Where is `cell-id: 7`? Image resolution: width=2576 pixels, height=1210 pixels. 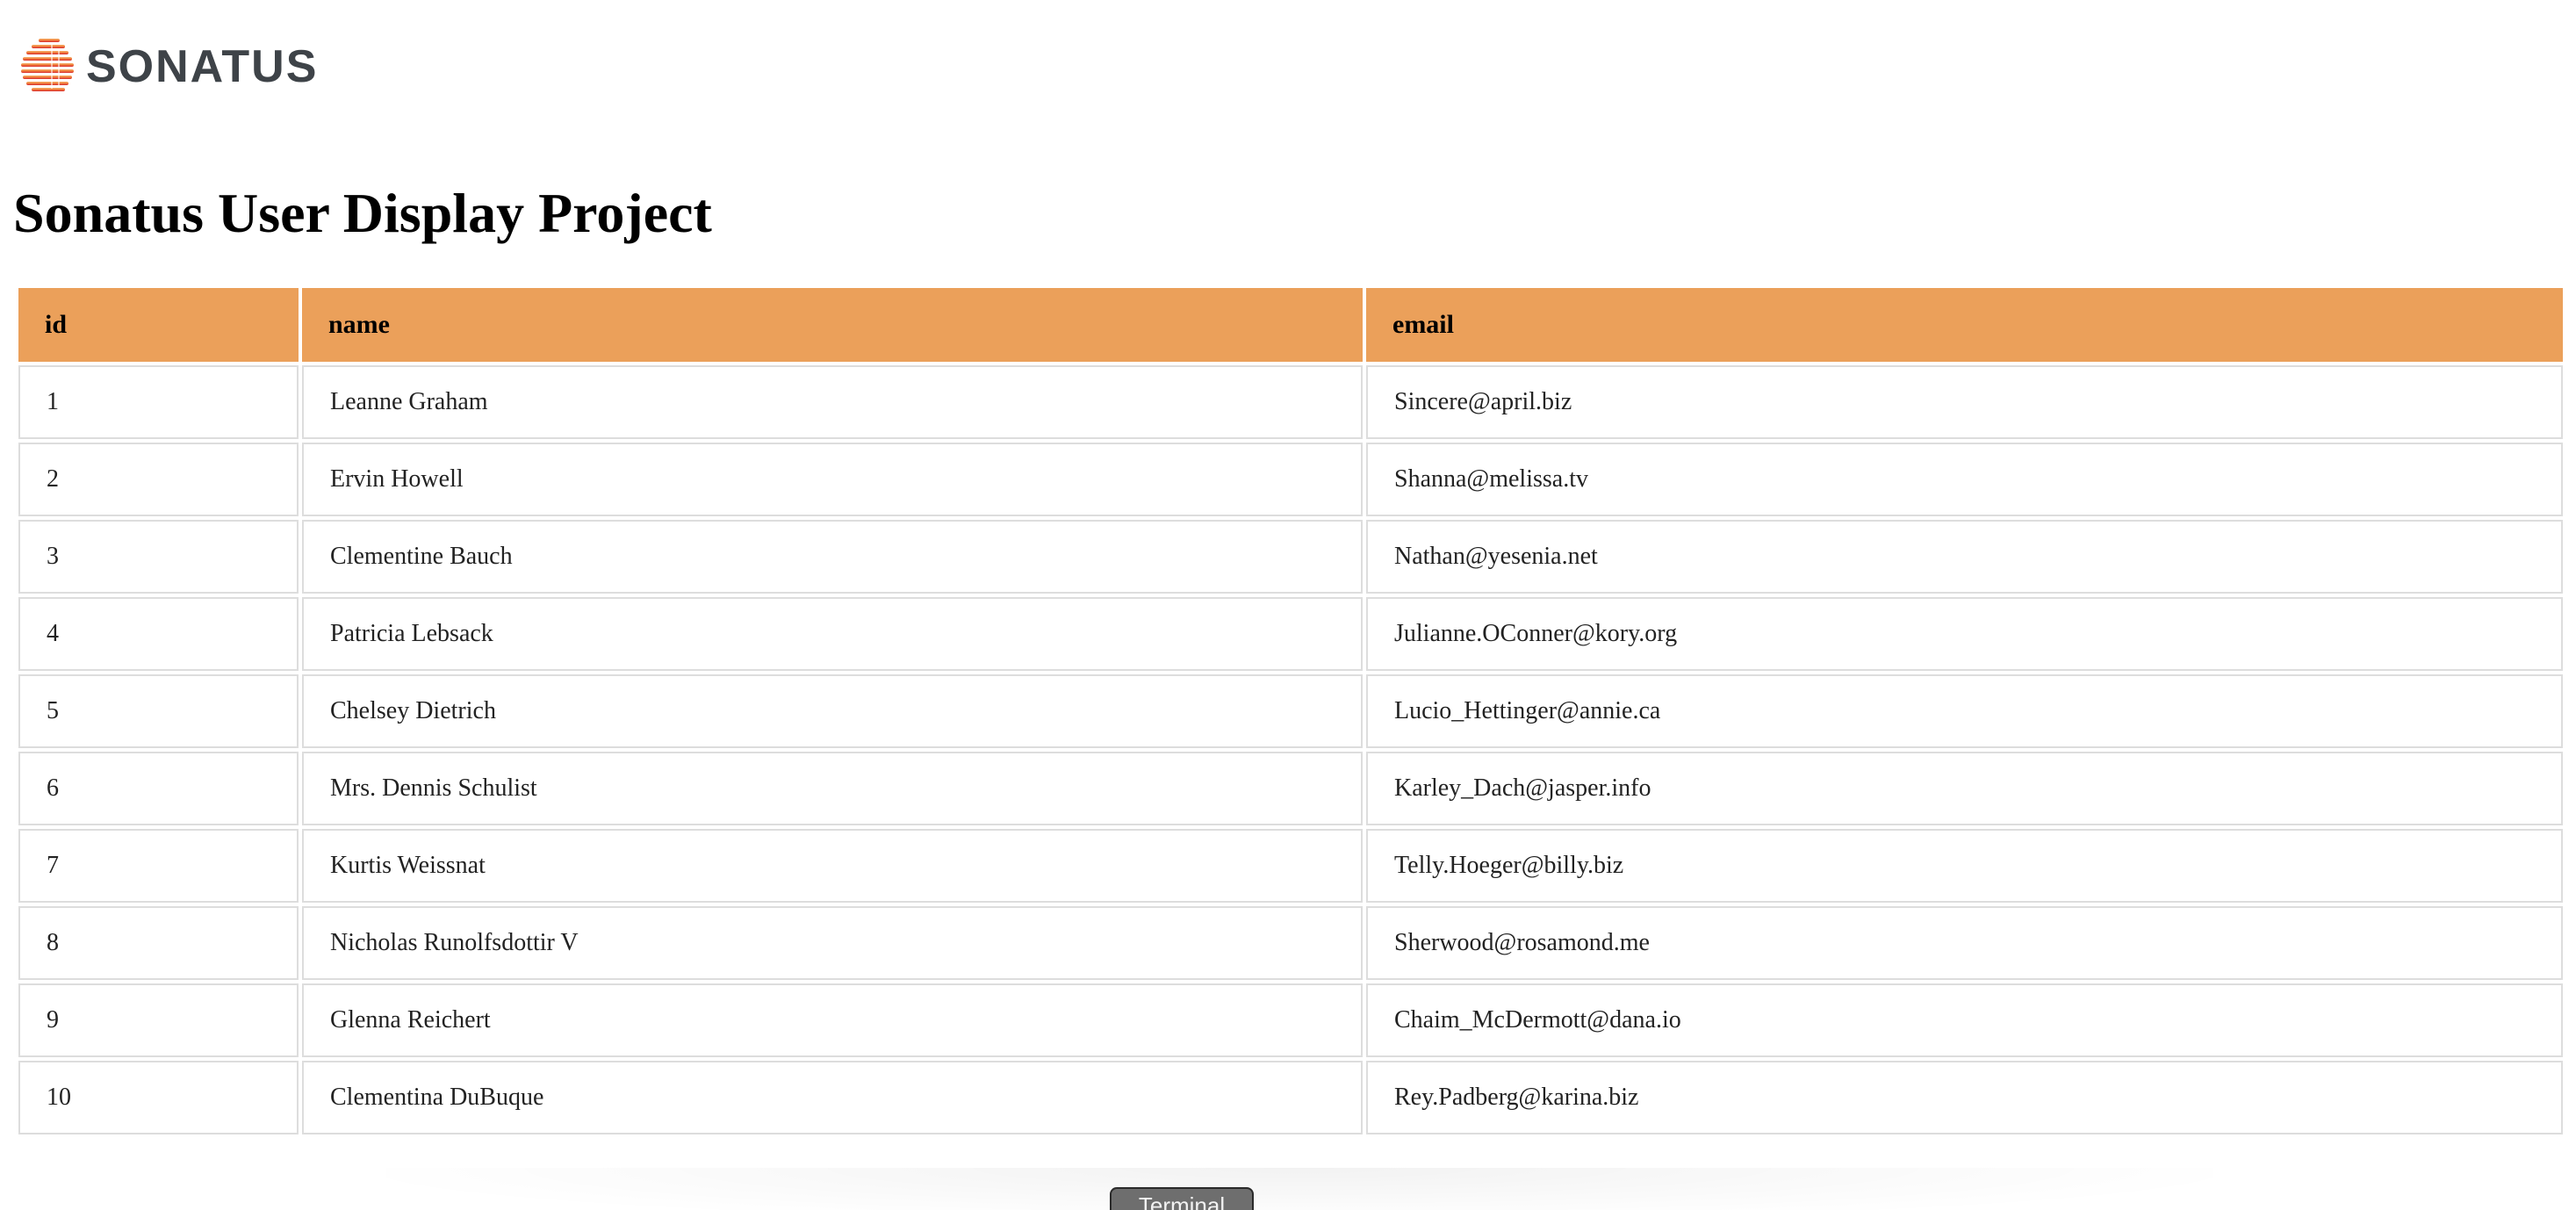 cell-id: 7 is located at coordinates (158, 866).